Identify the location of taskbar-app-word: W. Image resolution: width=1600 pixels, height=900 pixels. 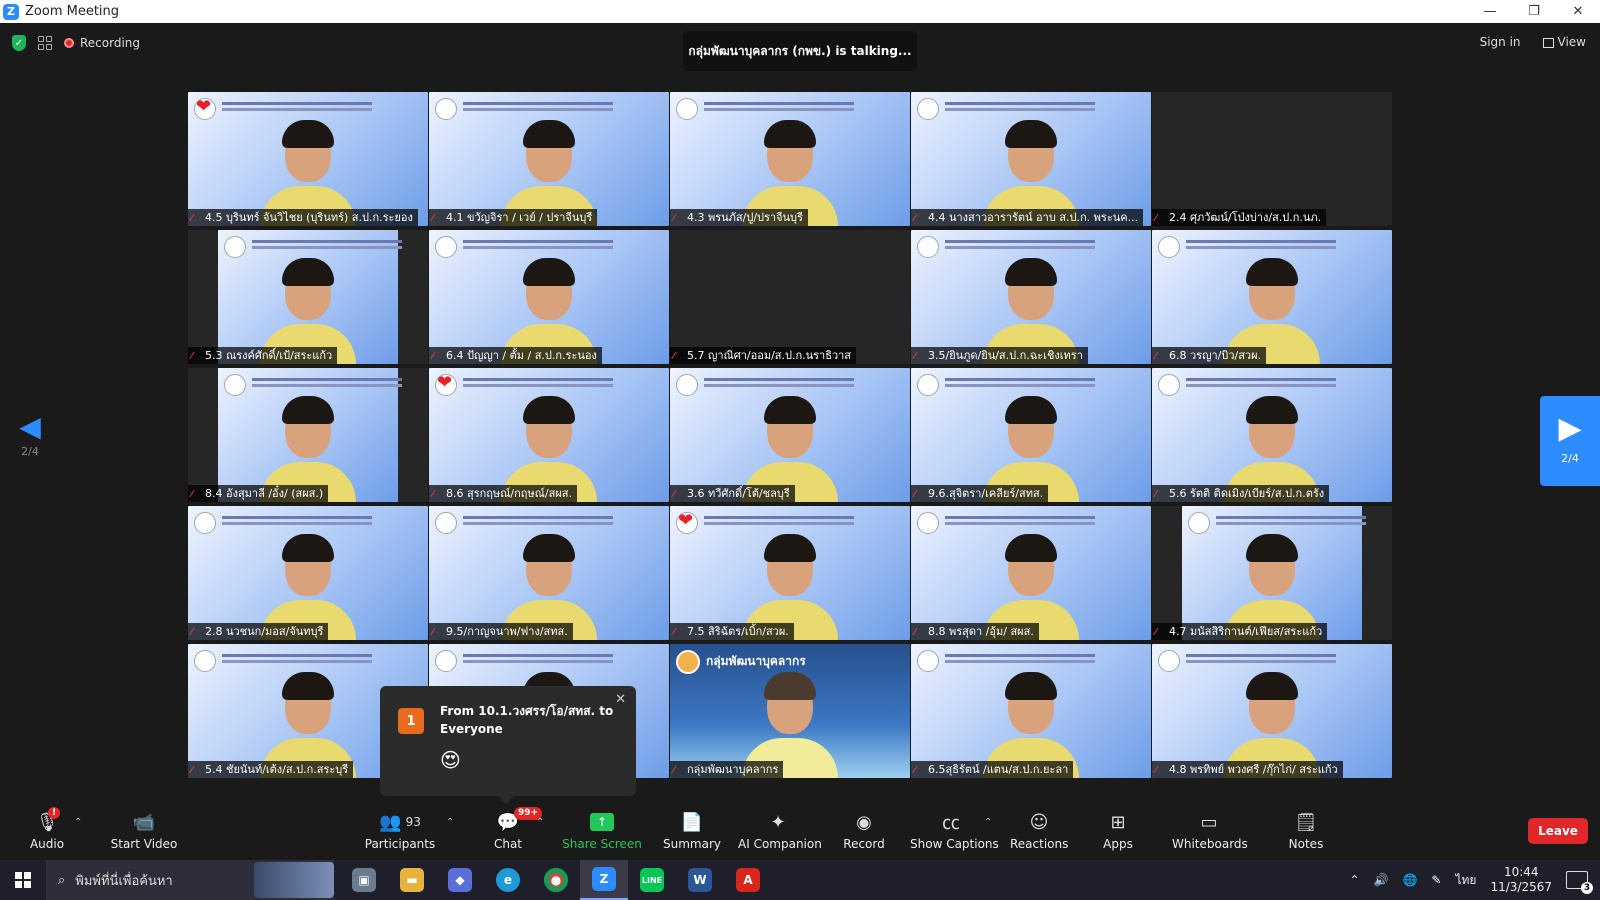
(700, 880).